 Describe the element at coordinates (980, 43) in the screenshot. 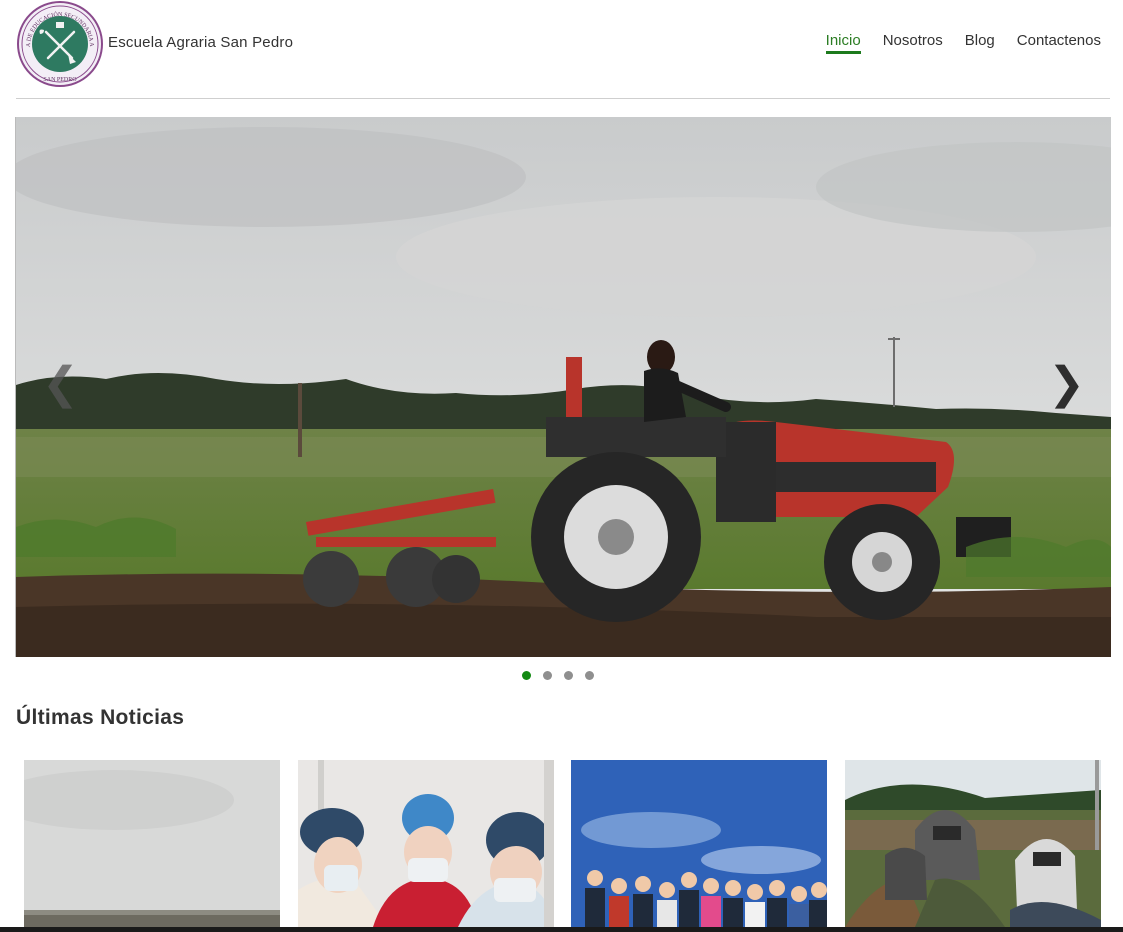

I see `nav-item-blog: Blog` at that location.